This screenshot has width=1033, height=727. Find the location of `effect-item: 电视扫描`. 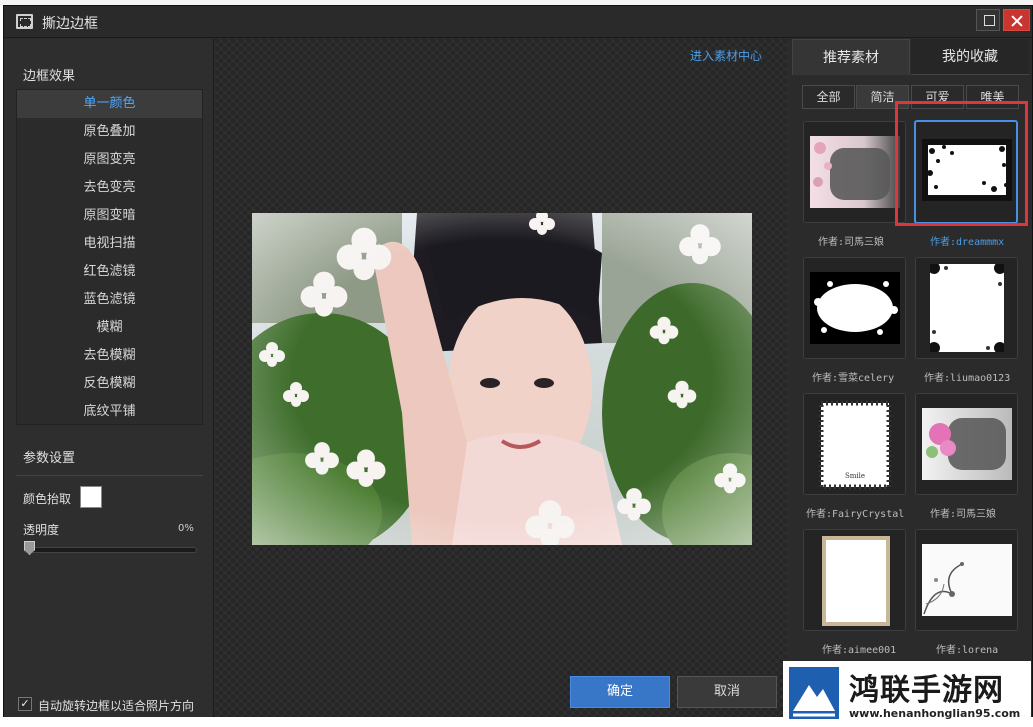

effect-item: 电视扫描 is located at coordinates (109, 244).